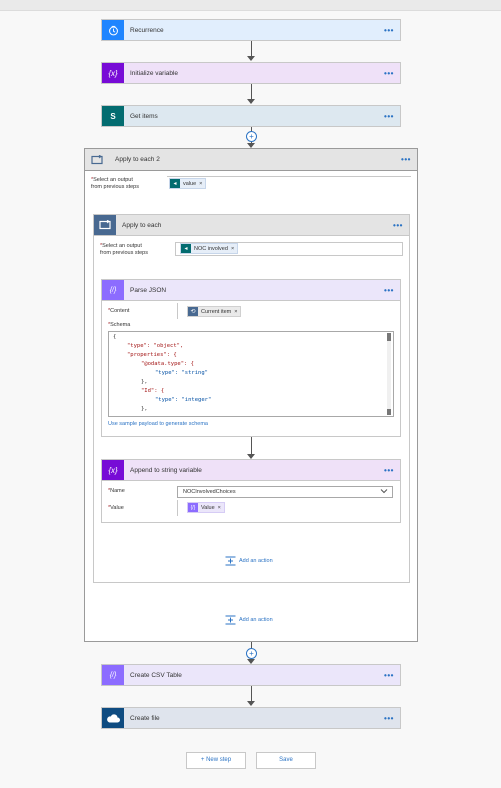  What do you see at coordinates (251, 470) in the screenshot?
I see `step-append-string-variable: {x} Append to string variable •••` at bounding box center [251, 470].